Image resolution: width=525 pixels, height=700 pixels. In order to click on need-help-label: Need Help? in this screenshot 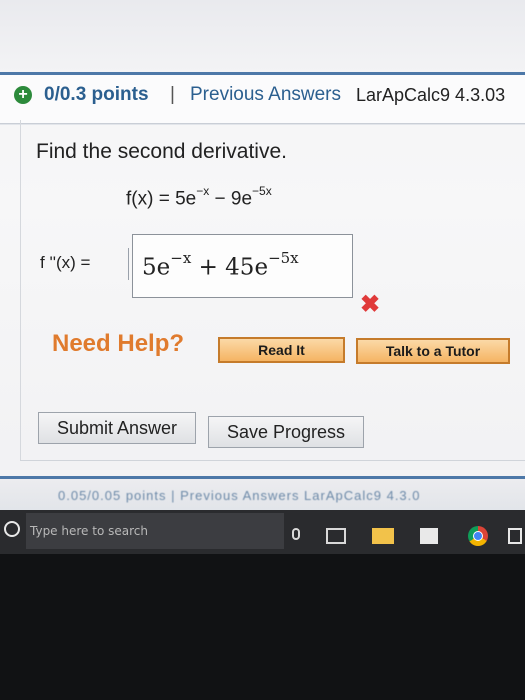, I will do `click(118, 343)`.